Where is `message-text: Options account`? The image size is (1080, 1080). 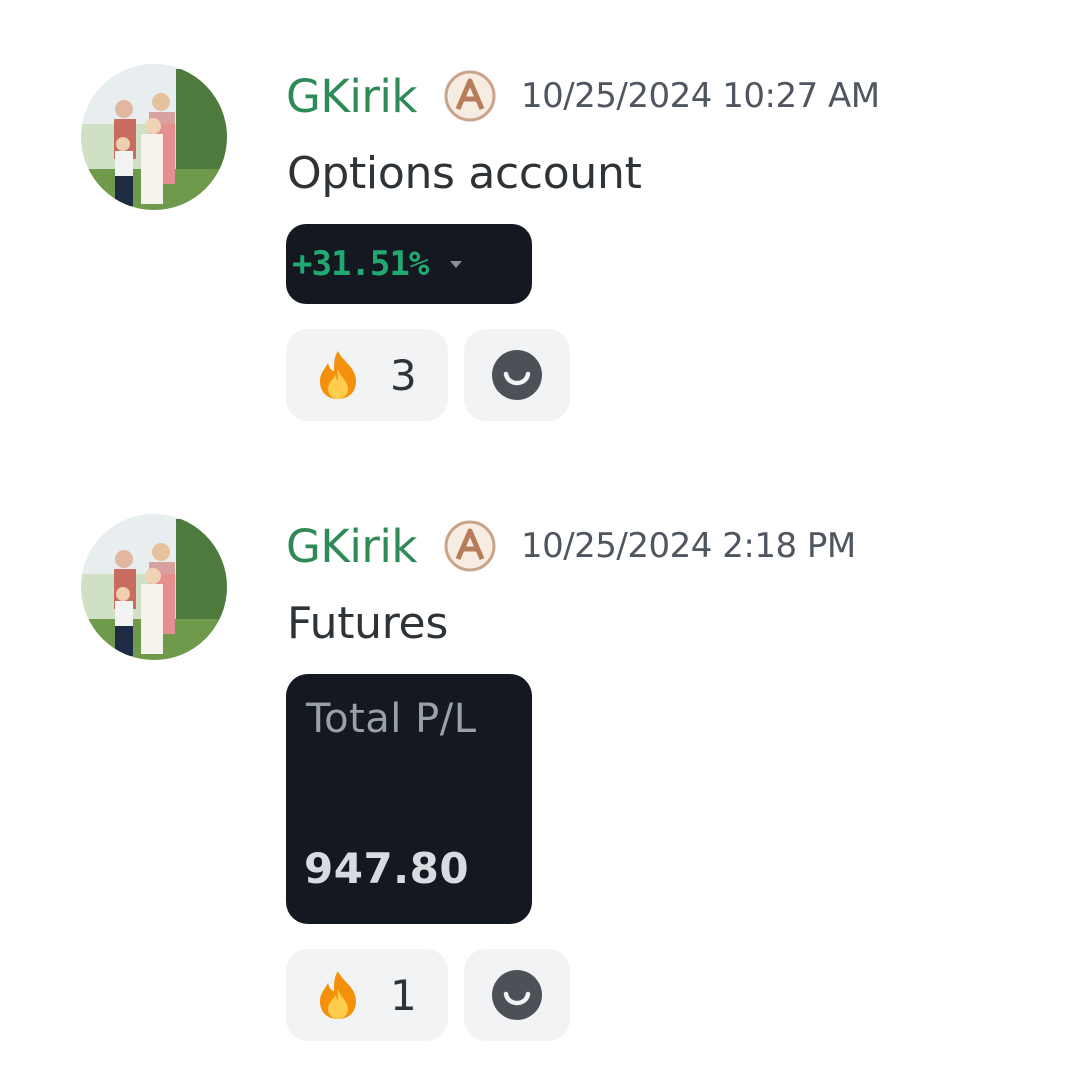 message-text: Options account is located at coordinates (464, 173).